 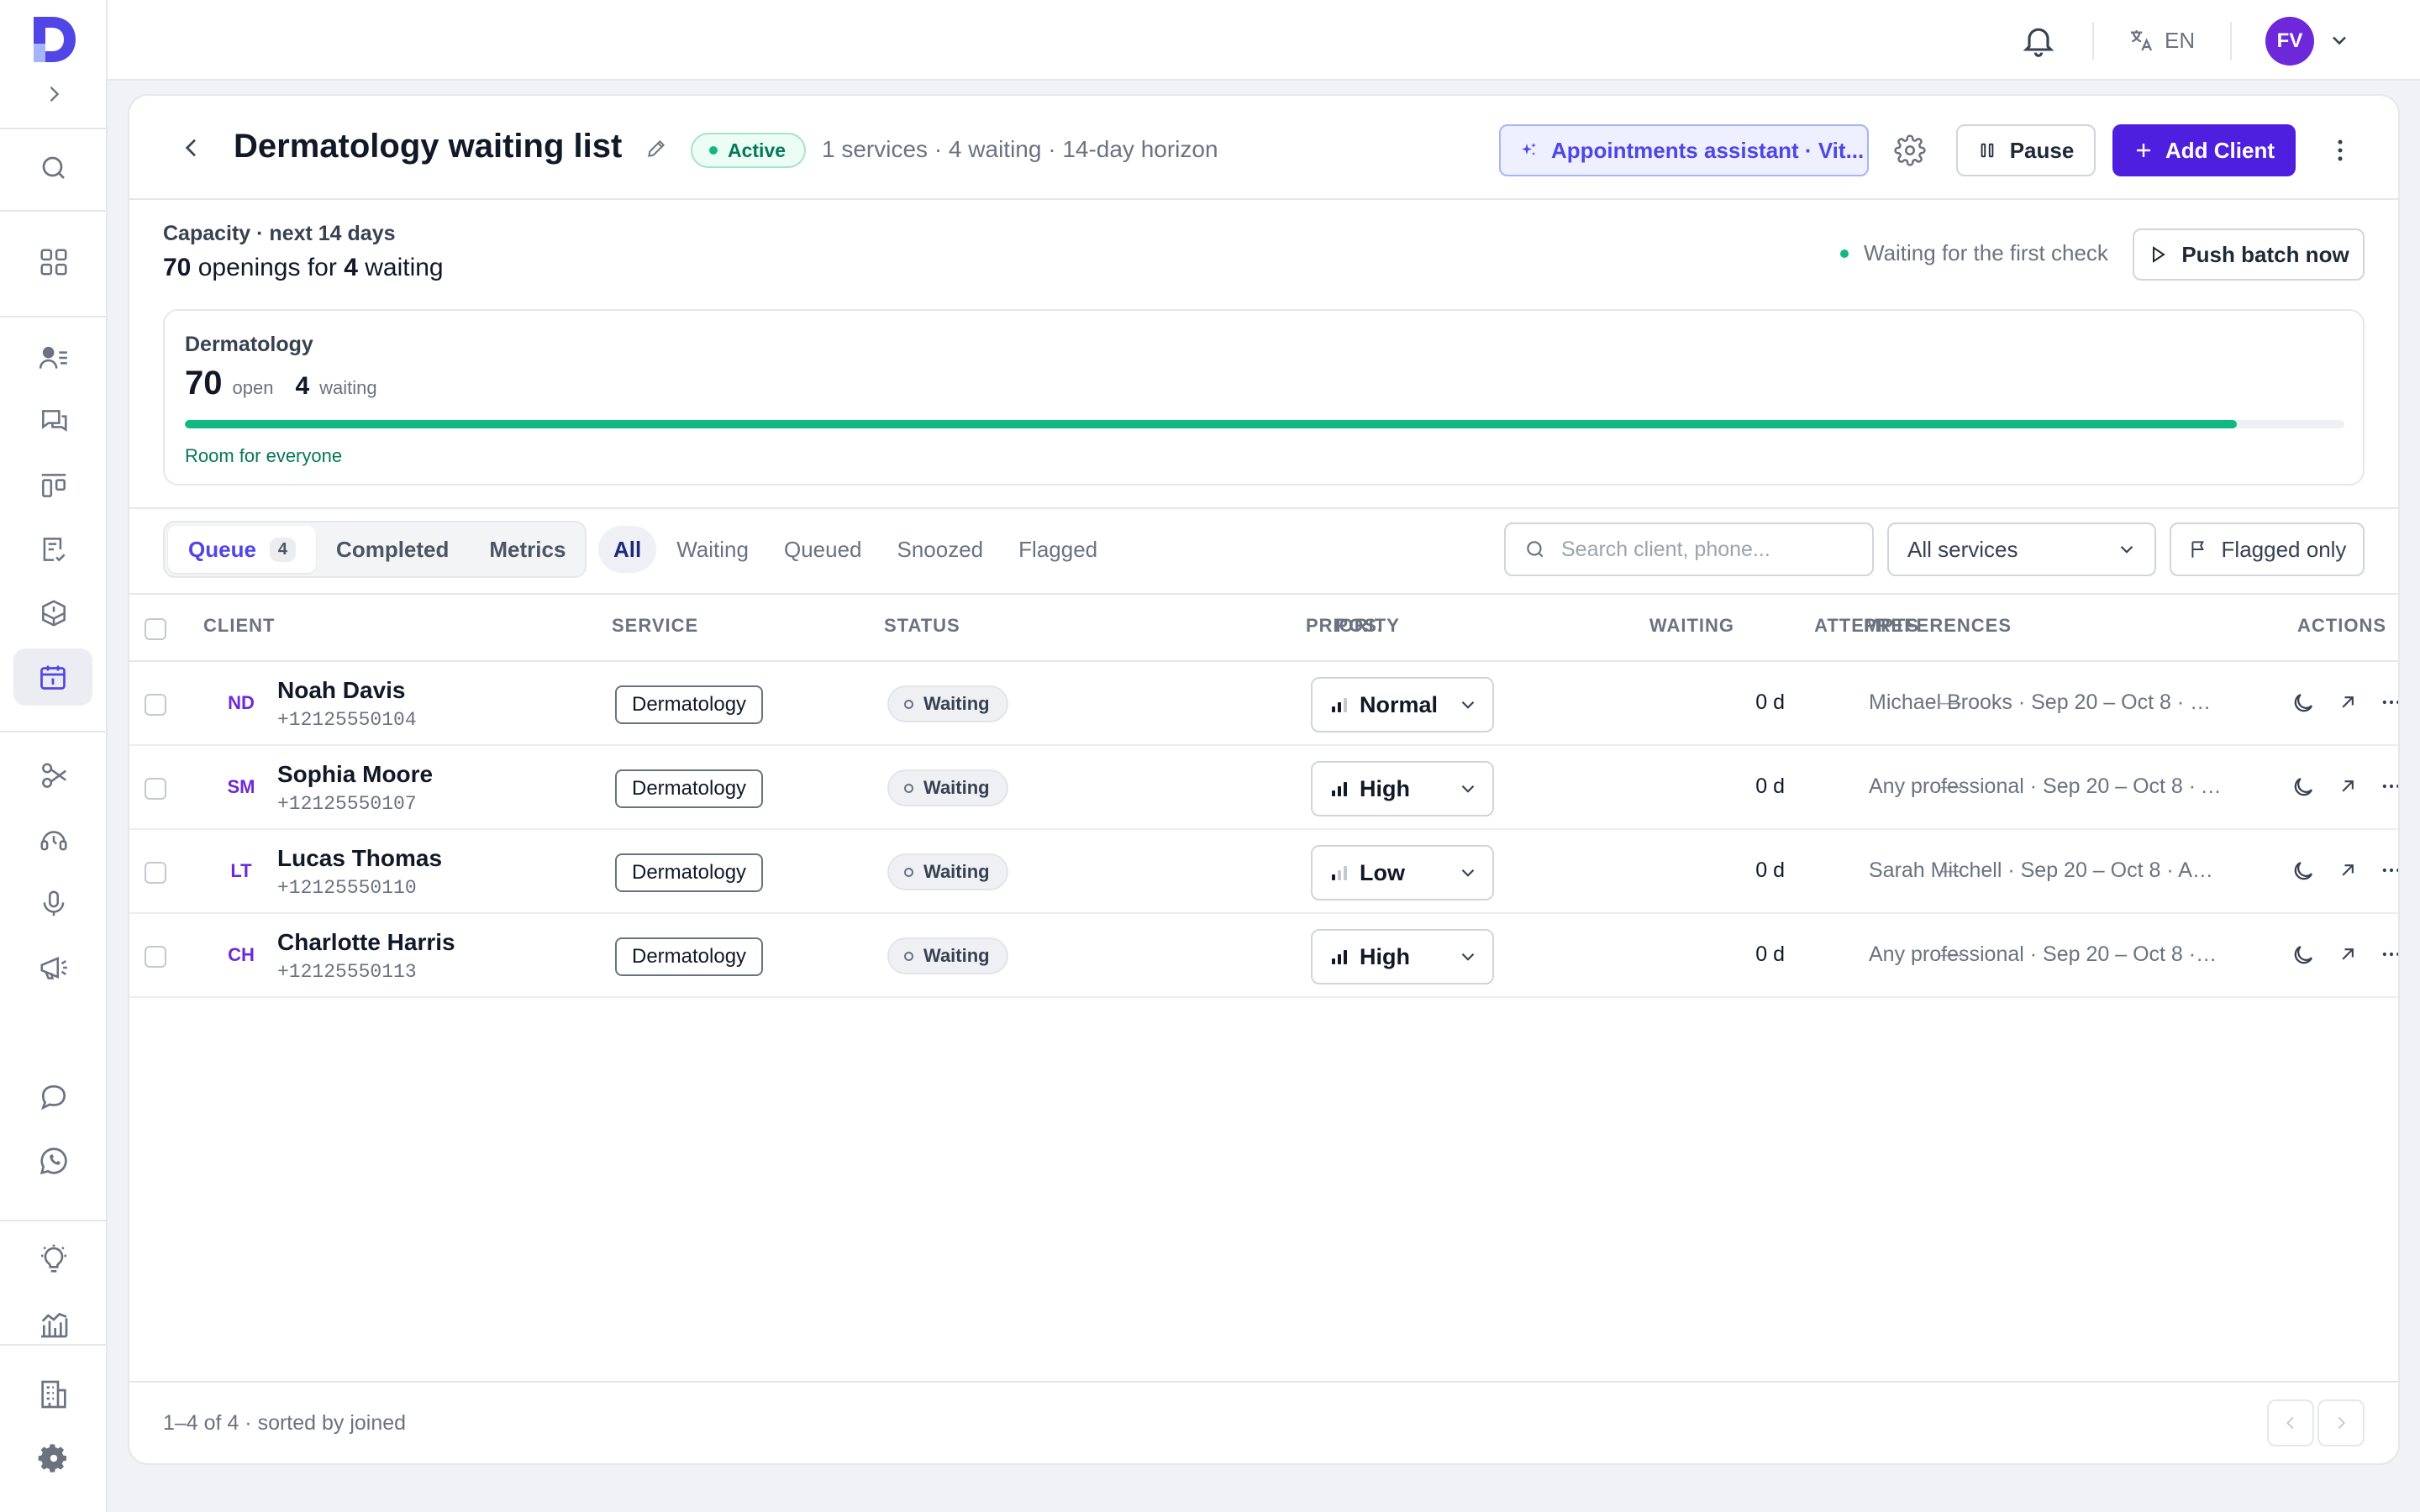 I want to click on insights-icon, so click(x=53, y=1260).